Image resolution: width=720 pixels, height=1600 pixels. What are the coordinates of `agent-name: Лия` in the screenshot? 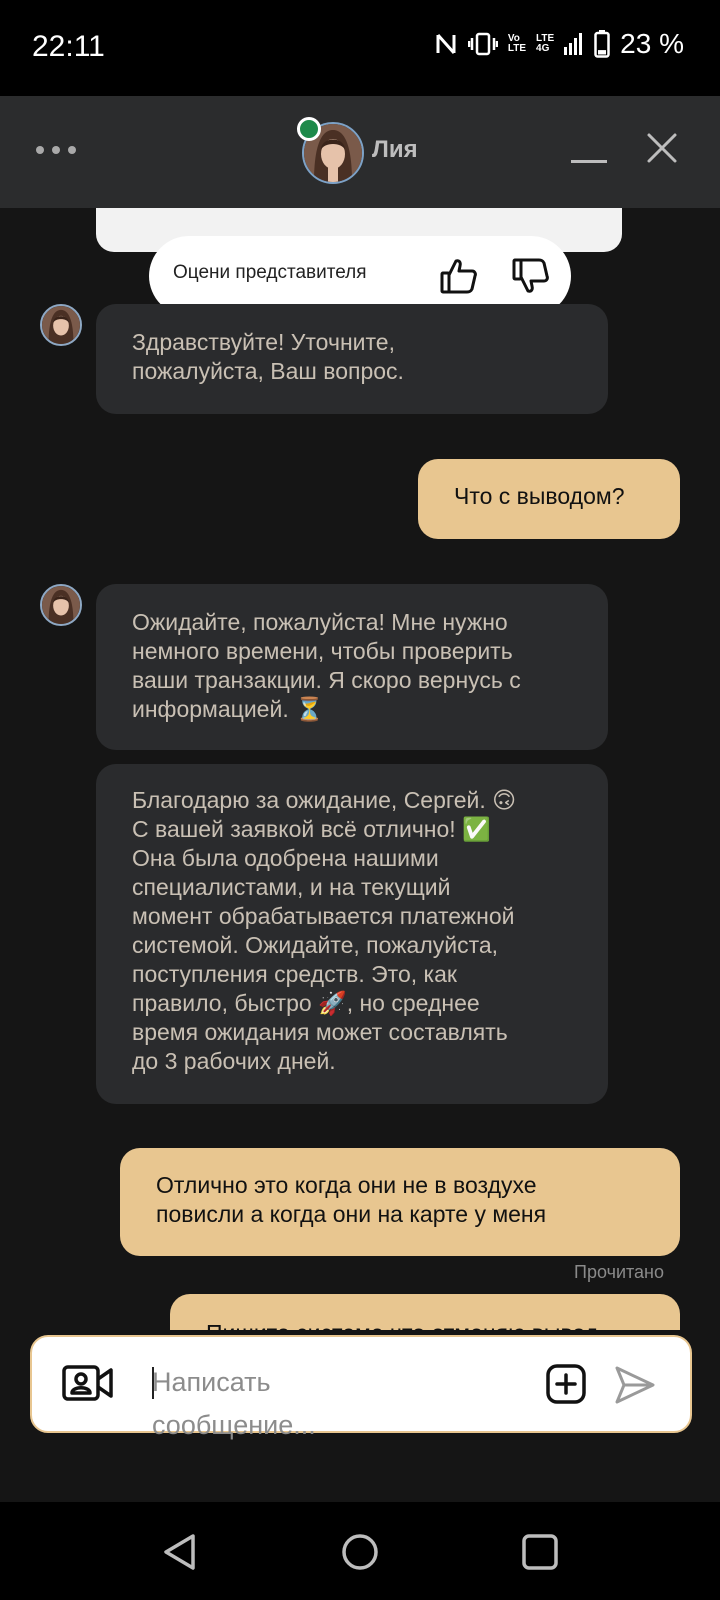 It's located at (395, 149).